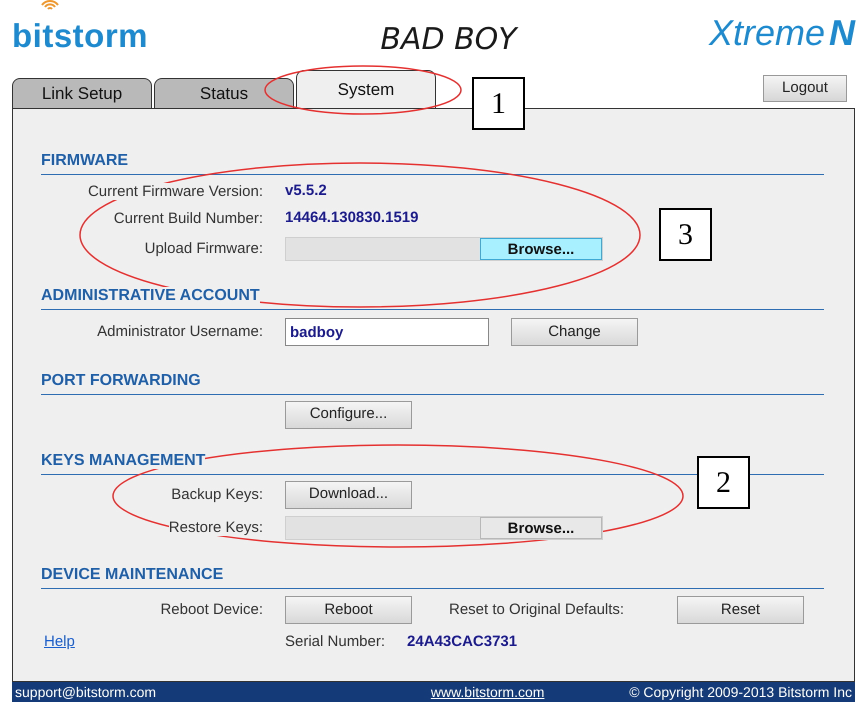 This screenshot has height=702, width=867. I want to click on field-label: Current Build Number:, so click(188, 218).